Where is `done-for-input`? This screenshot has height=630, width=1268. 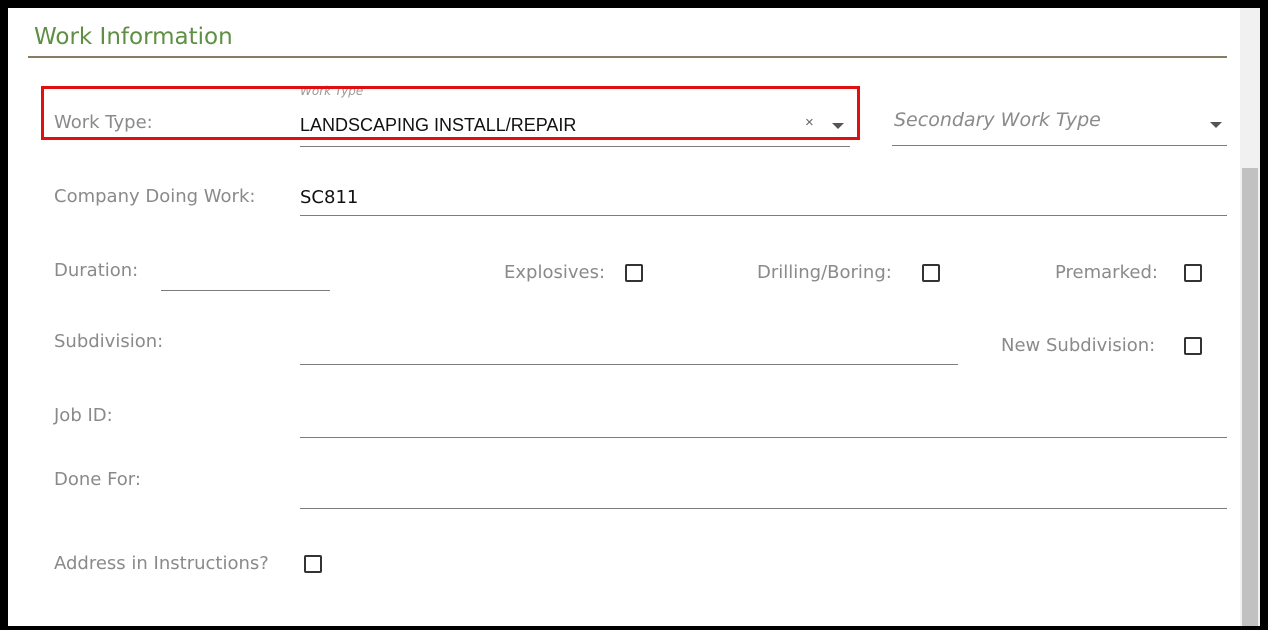
done-for-input is located at coordinates (763, 508).